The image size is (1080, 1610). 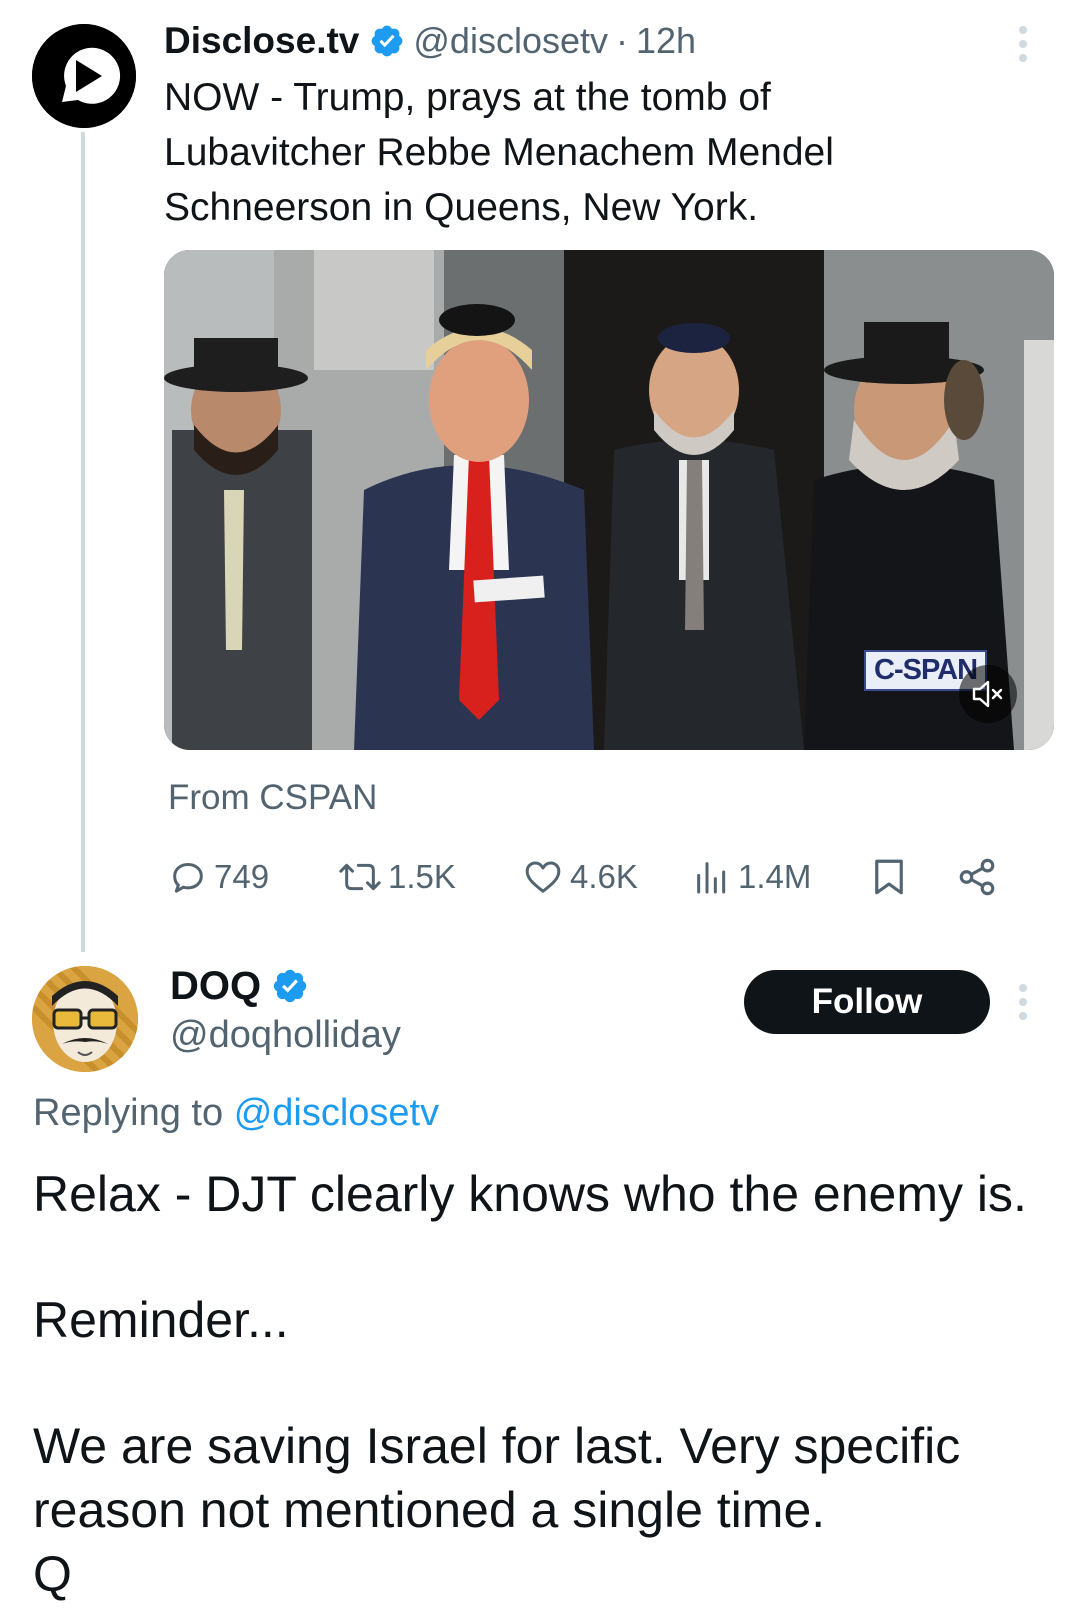 I want to click on parent-more-options-icon, so click(x=1023, y=46).